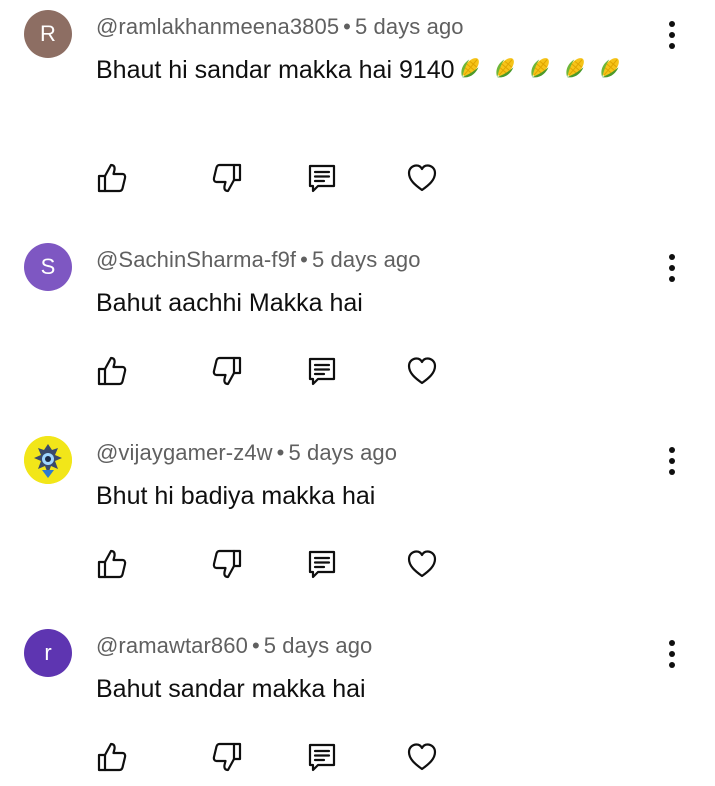 This screenshot has height=786, width=715. I want to click on comment-text: Bahut sandar makka hai, so click(376, 689).